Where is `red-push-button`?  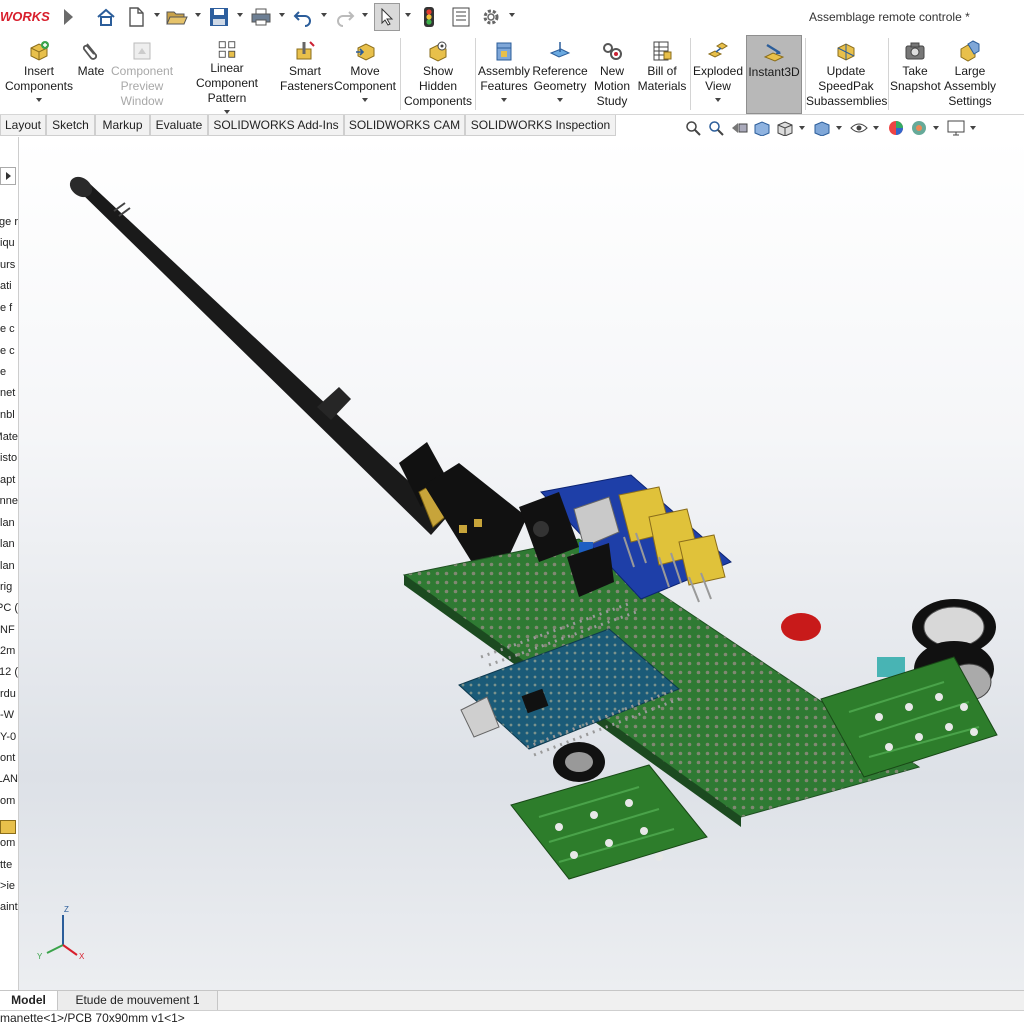 red-push-button is located at coordinates (801, 627).